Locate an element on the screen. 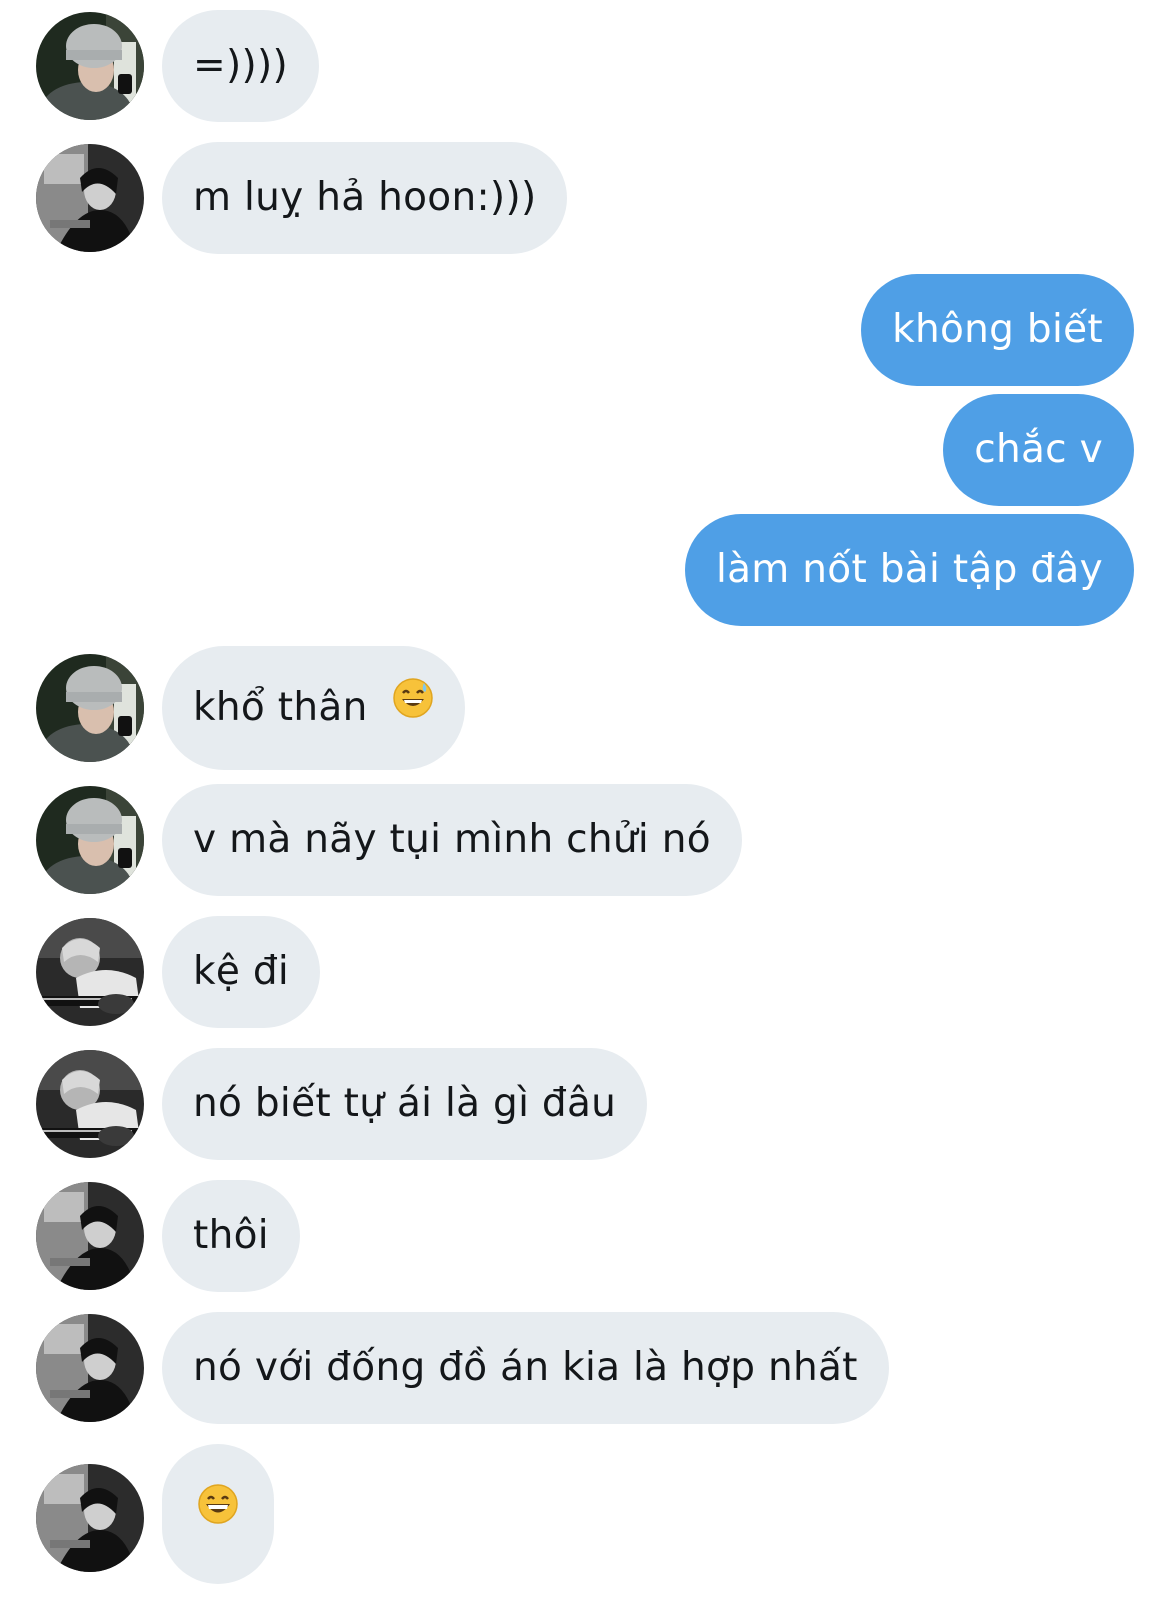  message-row: m luỵ hả hoon:))) is located at coordinates (585, 198).